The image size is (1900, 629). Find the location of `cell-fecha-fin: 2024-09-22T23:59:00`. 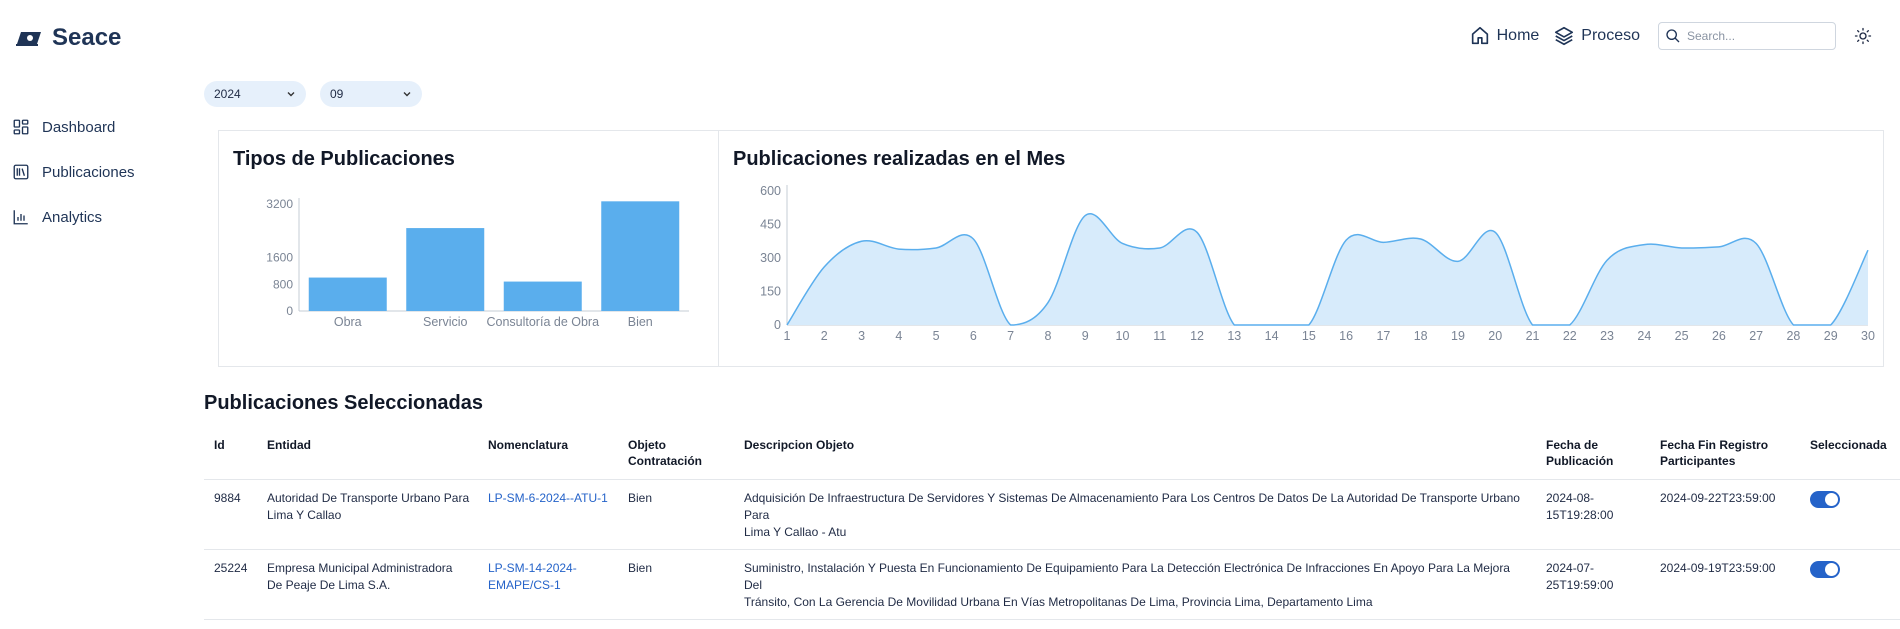

cell-fecha-fin: 2024-09-22T23:59:00 is located at coordinates (1725, 514).